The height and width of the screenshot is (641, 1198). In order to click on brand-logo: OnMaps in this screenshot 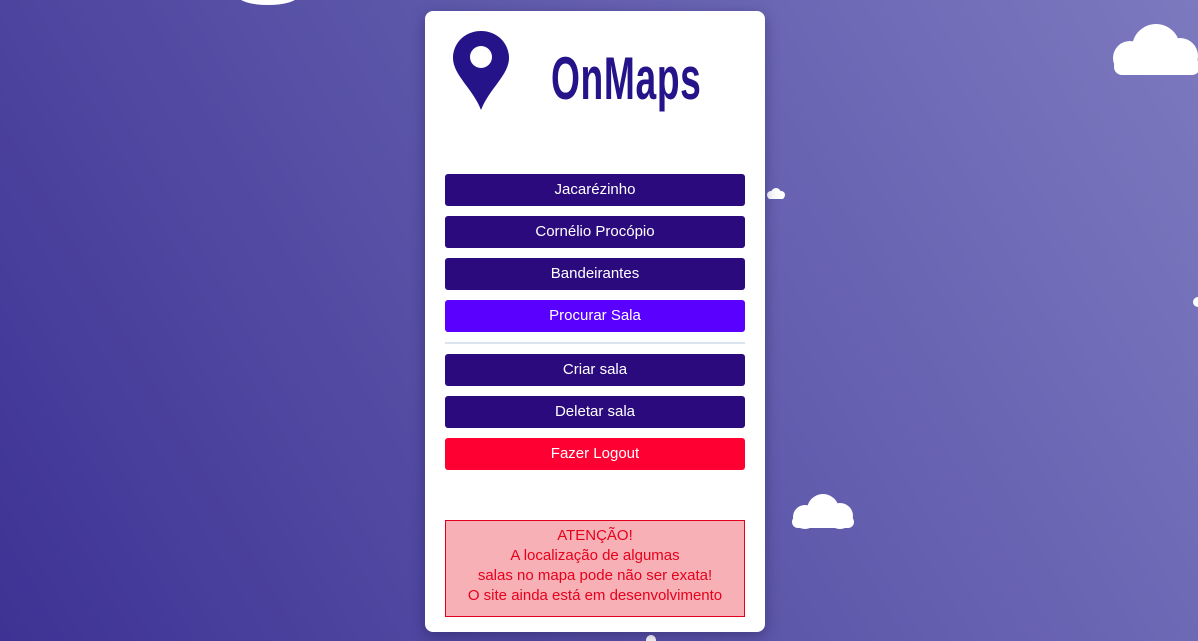, I will do `click(586, 72)`.